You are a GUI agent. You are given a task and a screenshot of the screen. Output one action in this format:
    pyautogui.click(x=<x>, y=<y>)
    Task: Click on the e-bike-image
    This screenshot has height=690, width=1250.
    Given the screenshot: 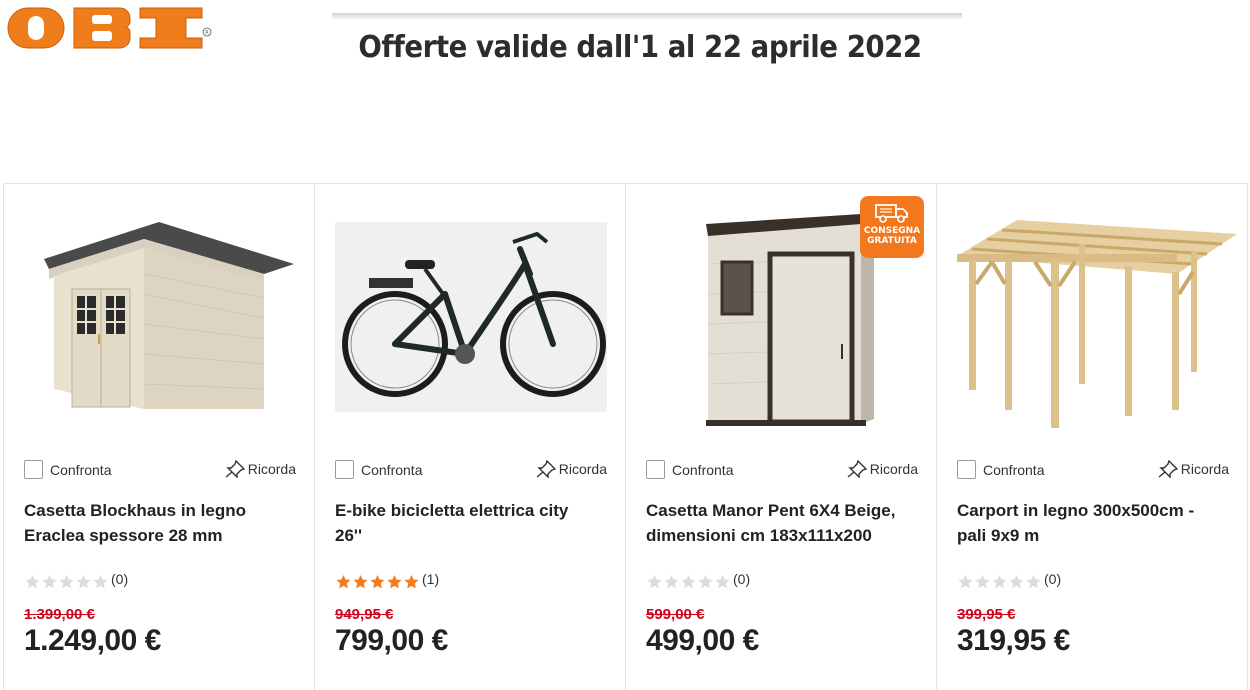 What is the action you would take?
    pyautogui.click(x=471, y=317)
    